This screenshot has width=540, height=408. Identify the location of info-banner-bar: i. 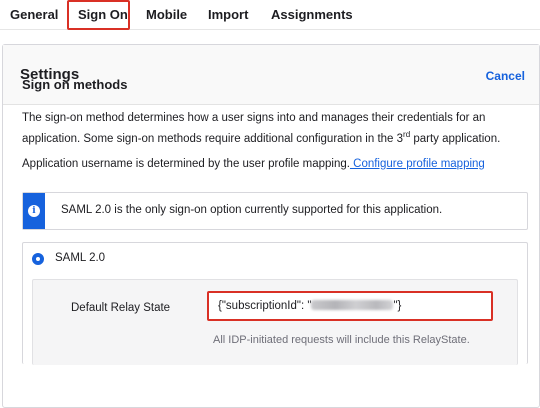
(34, 211).